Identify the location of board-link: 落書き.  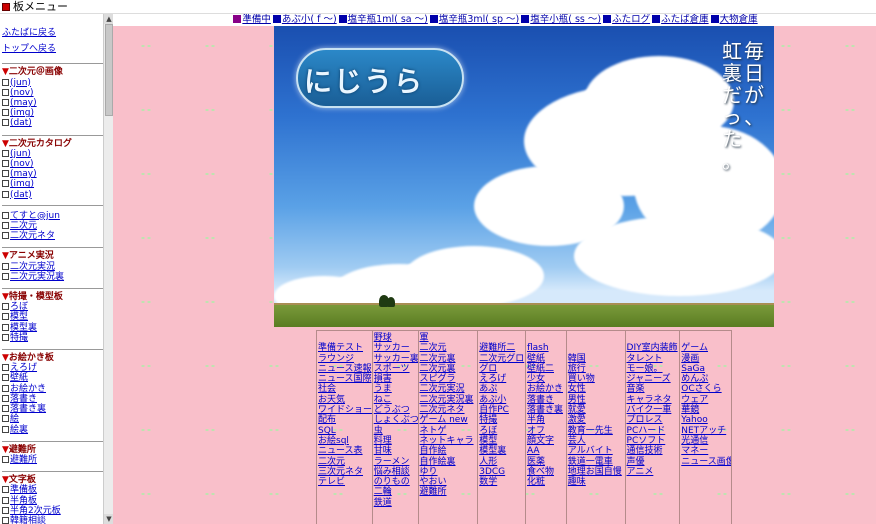
(546, 400).